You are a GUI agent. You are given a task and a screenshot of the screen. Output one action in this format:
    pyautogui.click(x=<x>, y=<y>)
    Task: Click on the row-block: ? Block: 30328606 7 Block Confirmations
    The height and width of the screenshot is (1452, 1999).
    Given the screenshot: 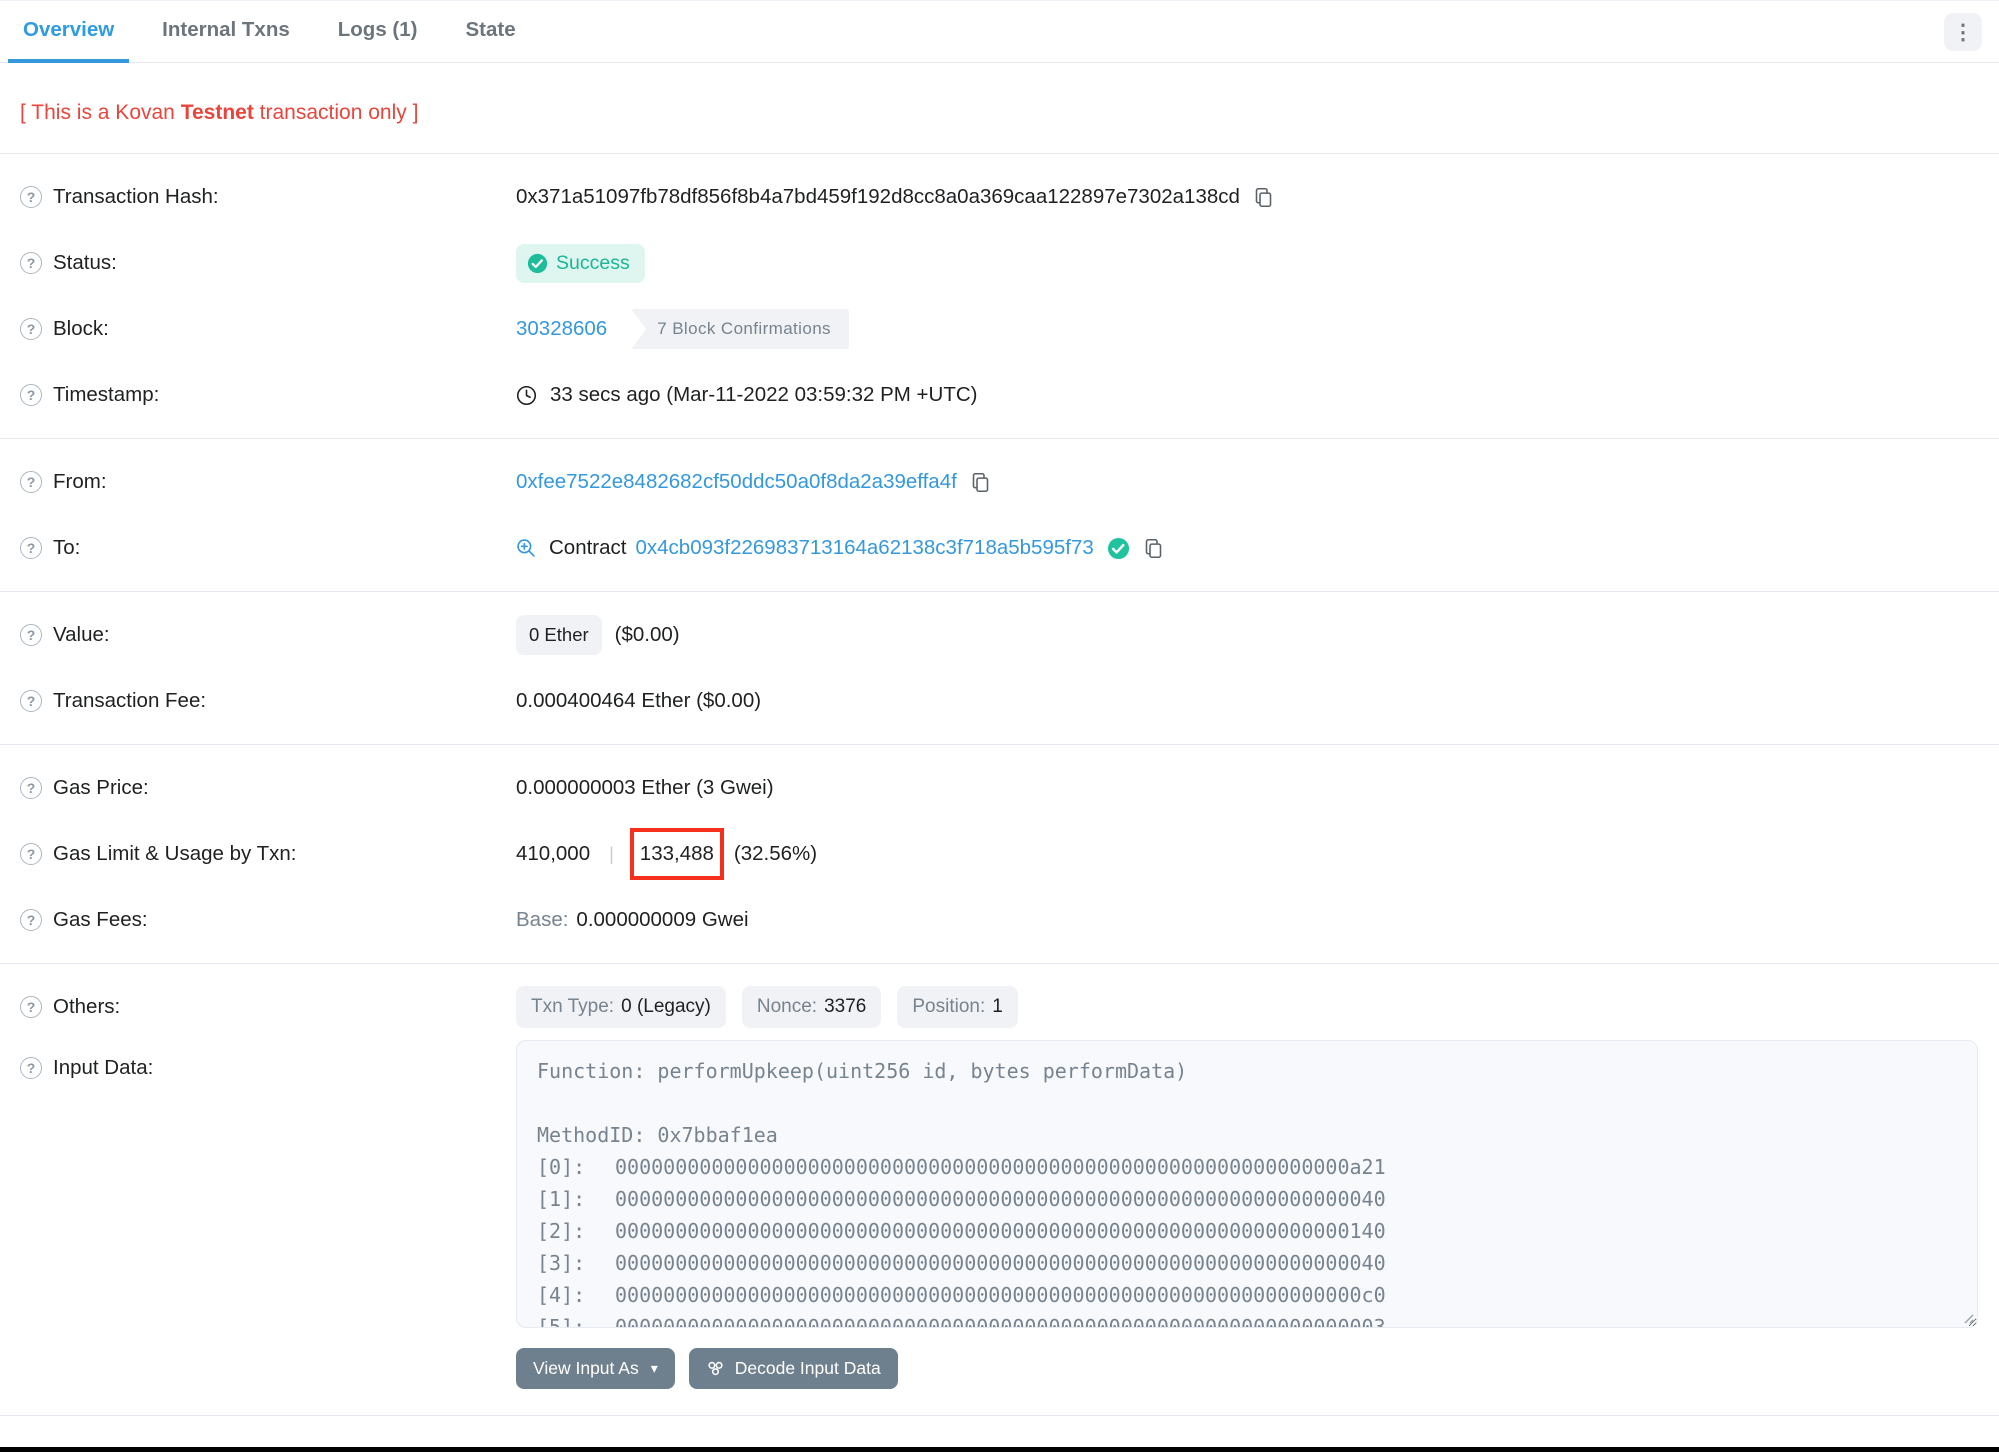 What is the action you would take?
    pyautogui.click(x=999, y=329)
    